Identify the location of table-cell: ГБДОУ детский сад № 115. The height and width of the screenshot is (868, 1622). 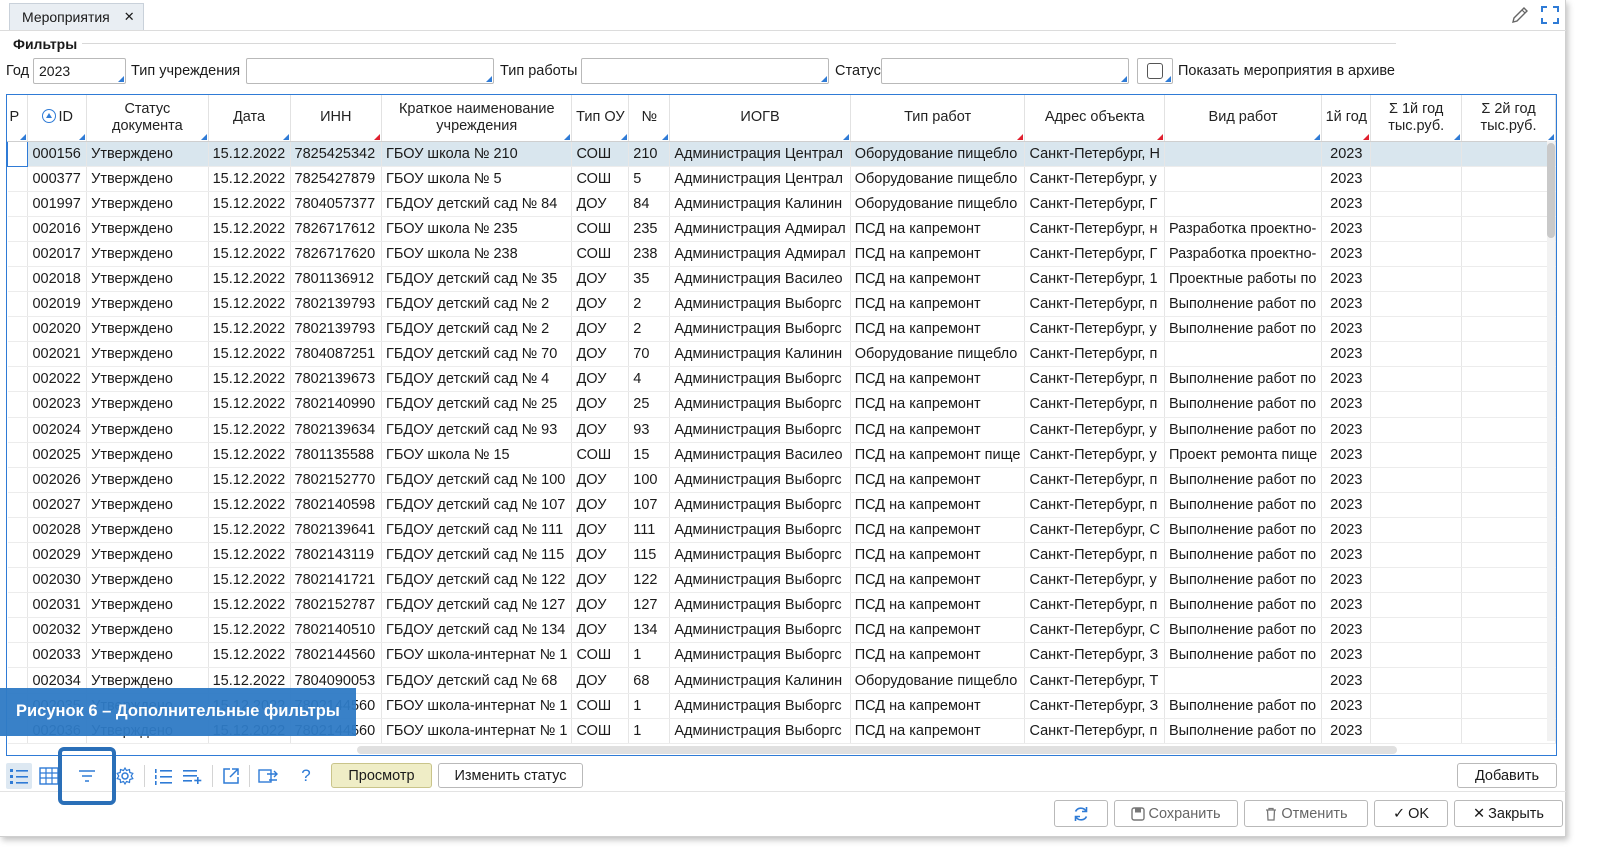
(477, 555).